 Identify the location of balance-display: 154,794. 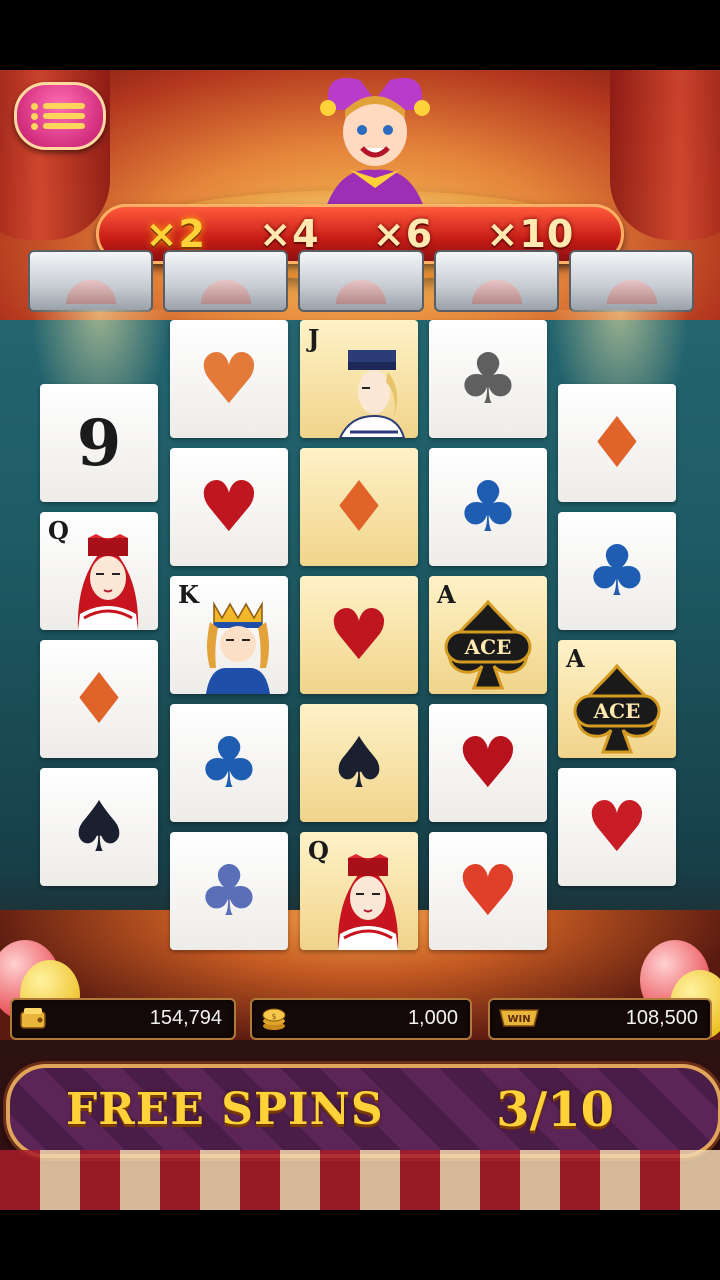
(123, 1019).